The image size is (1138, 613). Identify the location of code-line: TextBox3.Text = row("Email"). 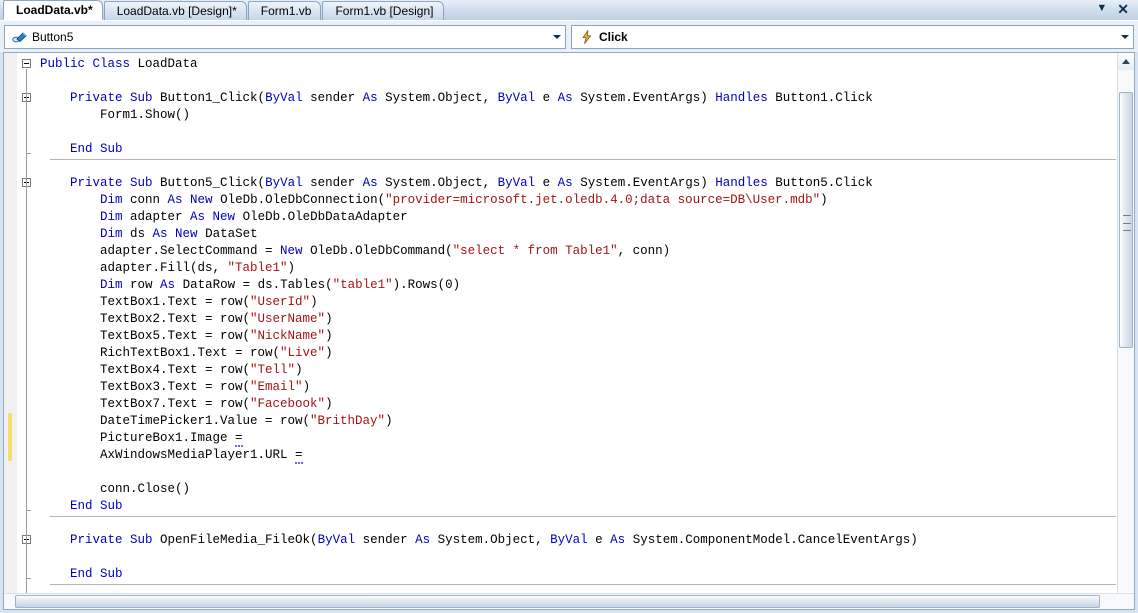
(486, 387).